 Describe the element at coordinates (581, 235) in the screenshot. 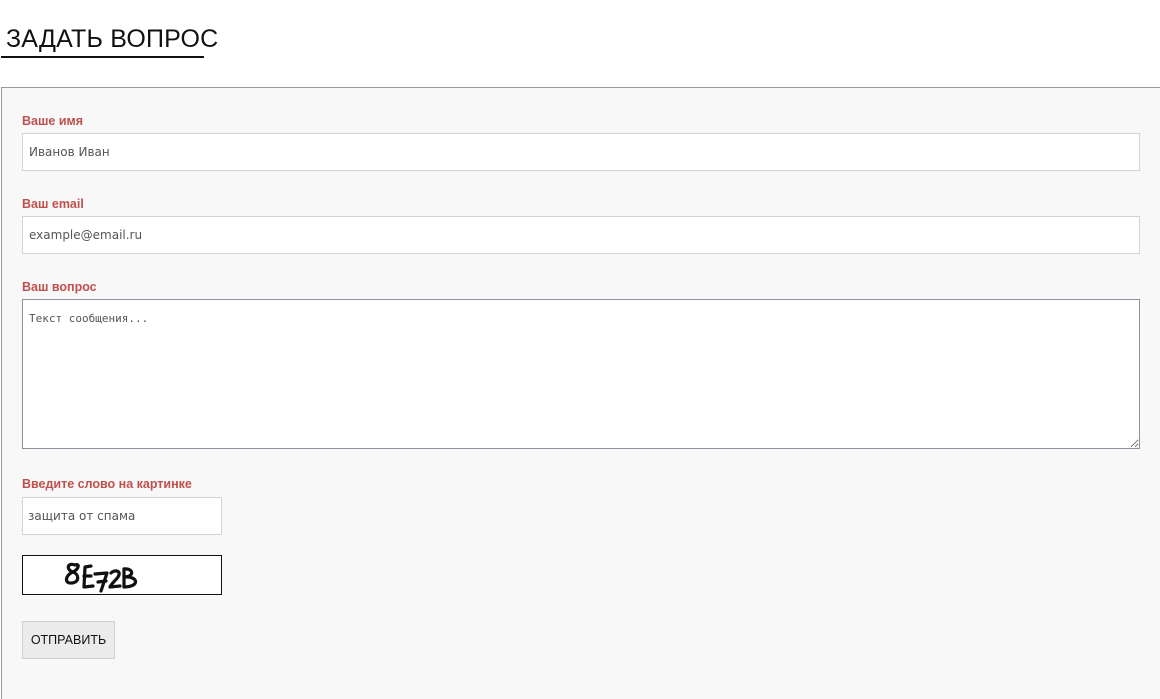

I see `email-input` at that location.